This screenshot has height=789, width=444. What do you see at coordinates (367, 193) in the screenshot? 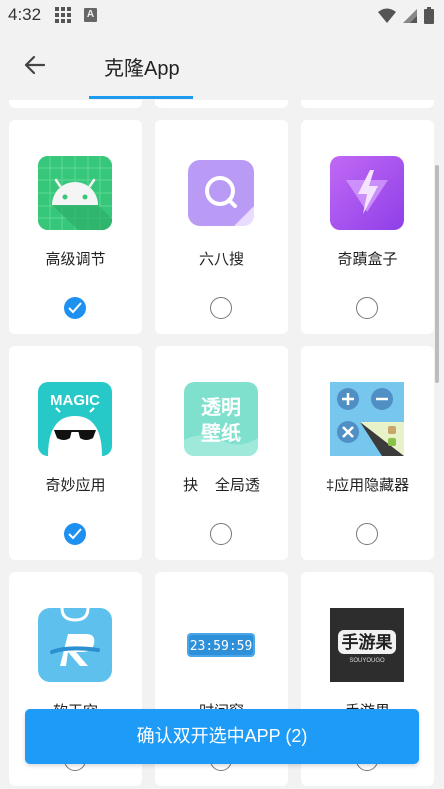
I see `lightning-icon` at bounding box center [367, 193].